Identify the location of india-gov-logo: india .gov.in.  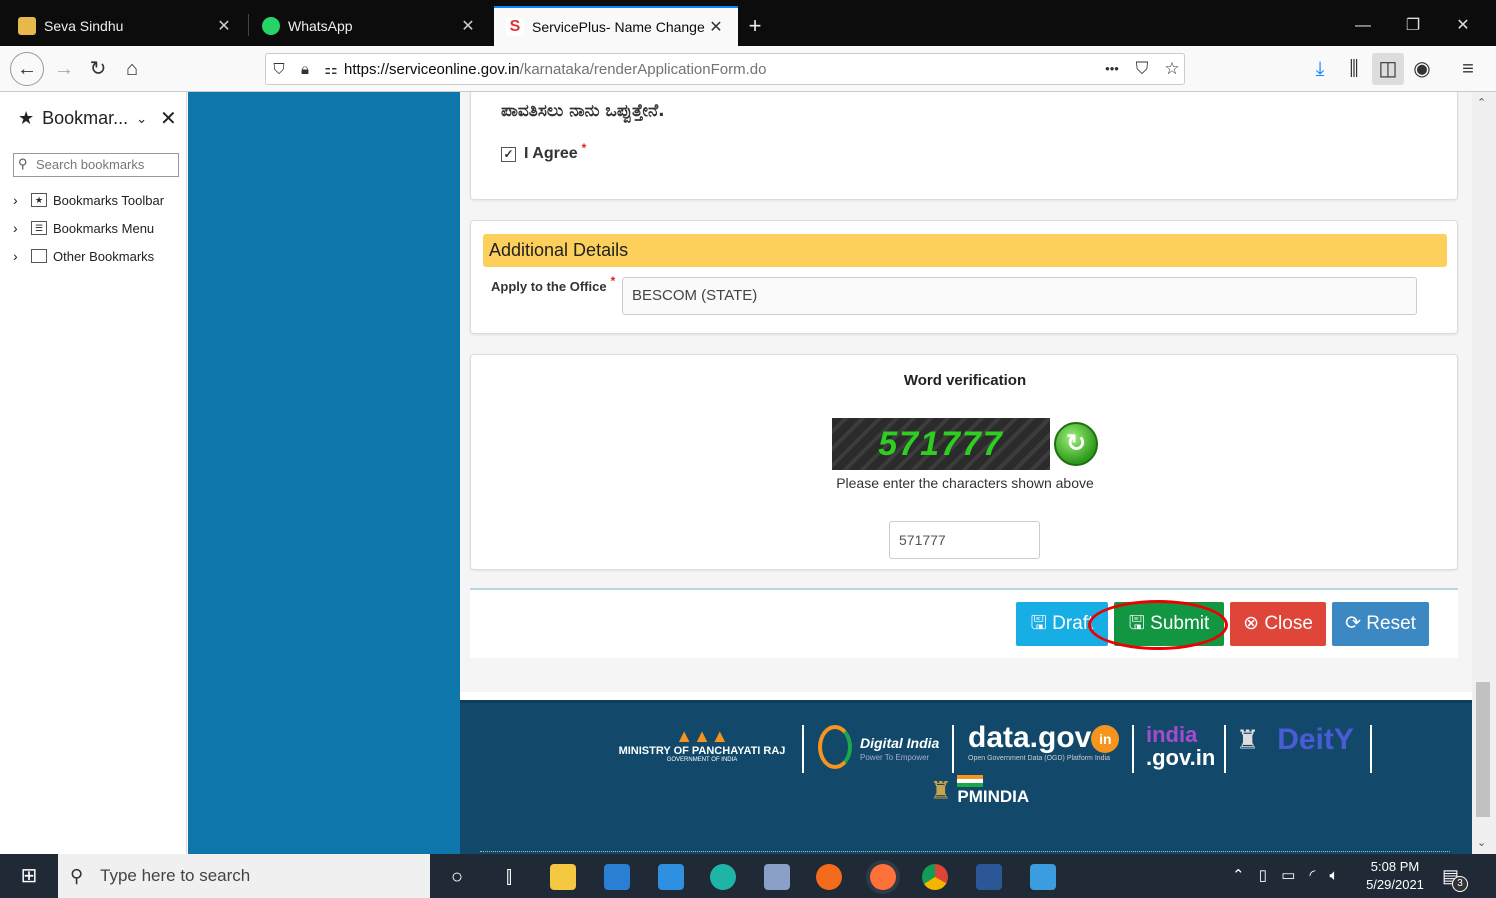
(1181, 746).